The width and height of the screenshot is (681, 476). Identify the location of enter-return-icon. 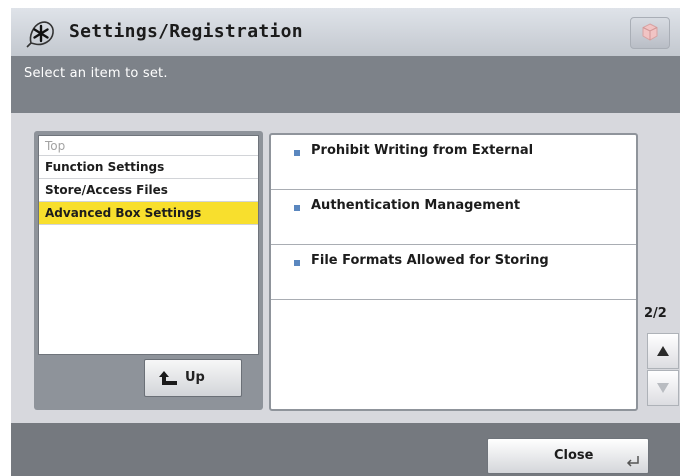
(633, 462).